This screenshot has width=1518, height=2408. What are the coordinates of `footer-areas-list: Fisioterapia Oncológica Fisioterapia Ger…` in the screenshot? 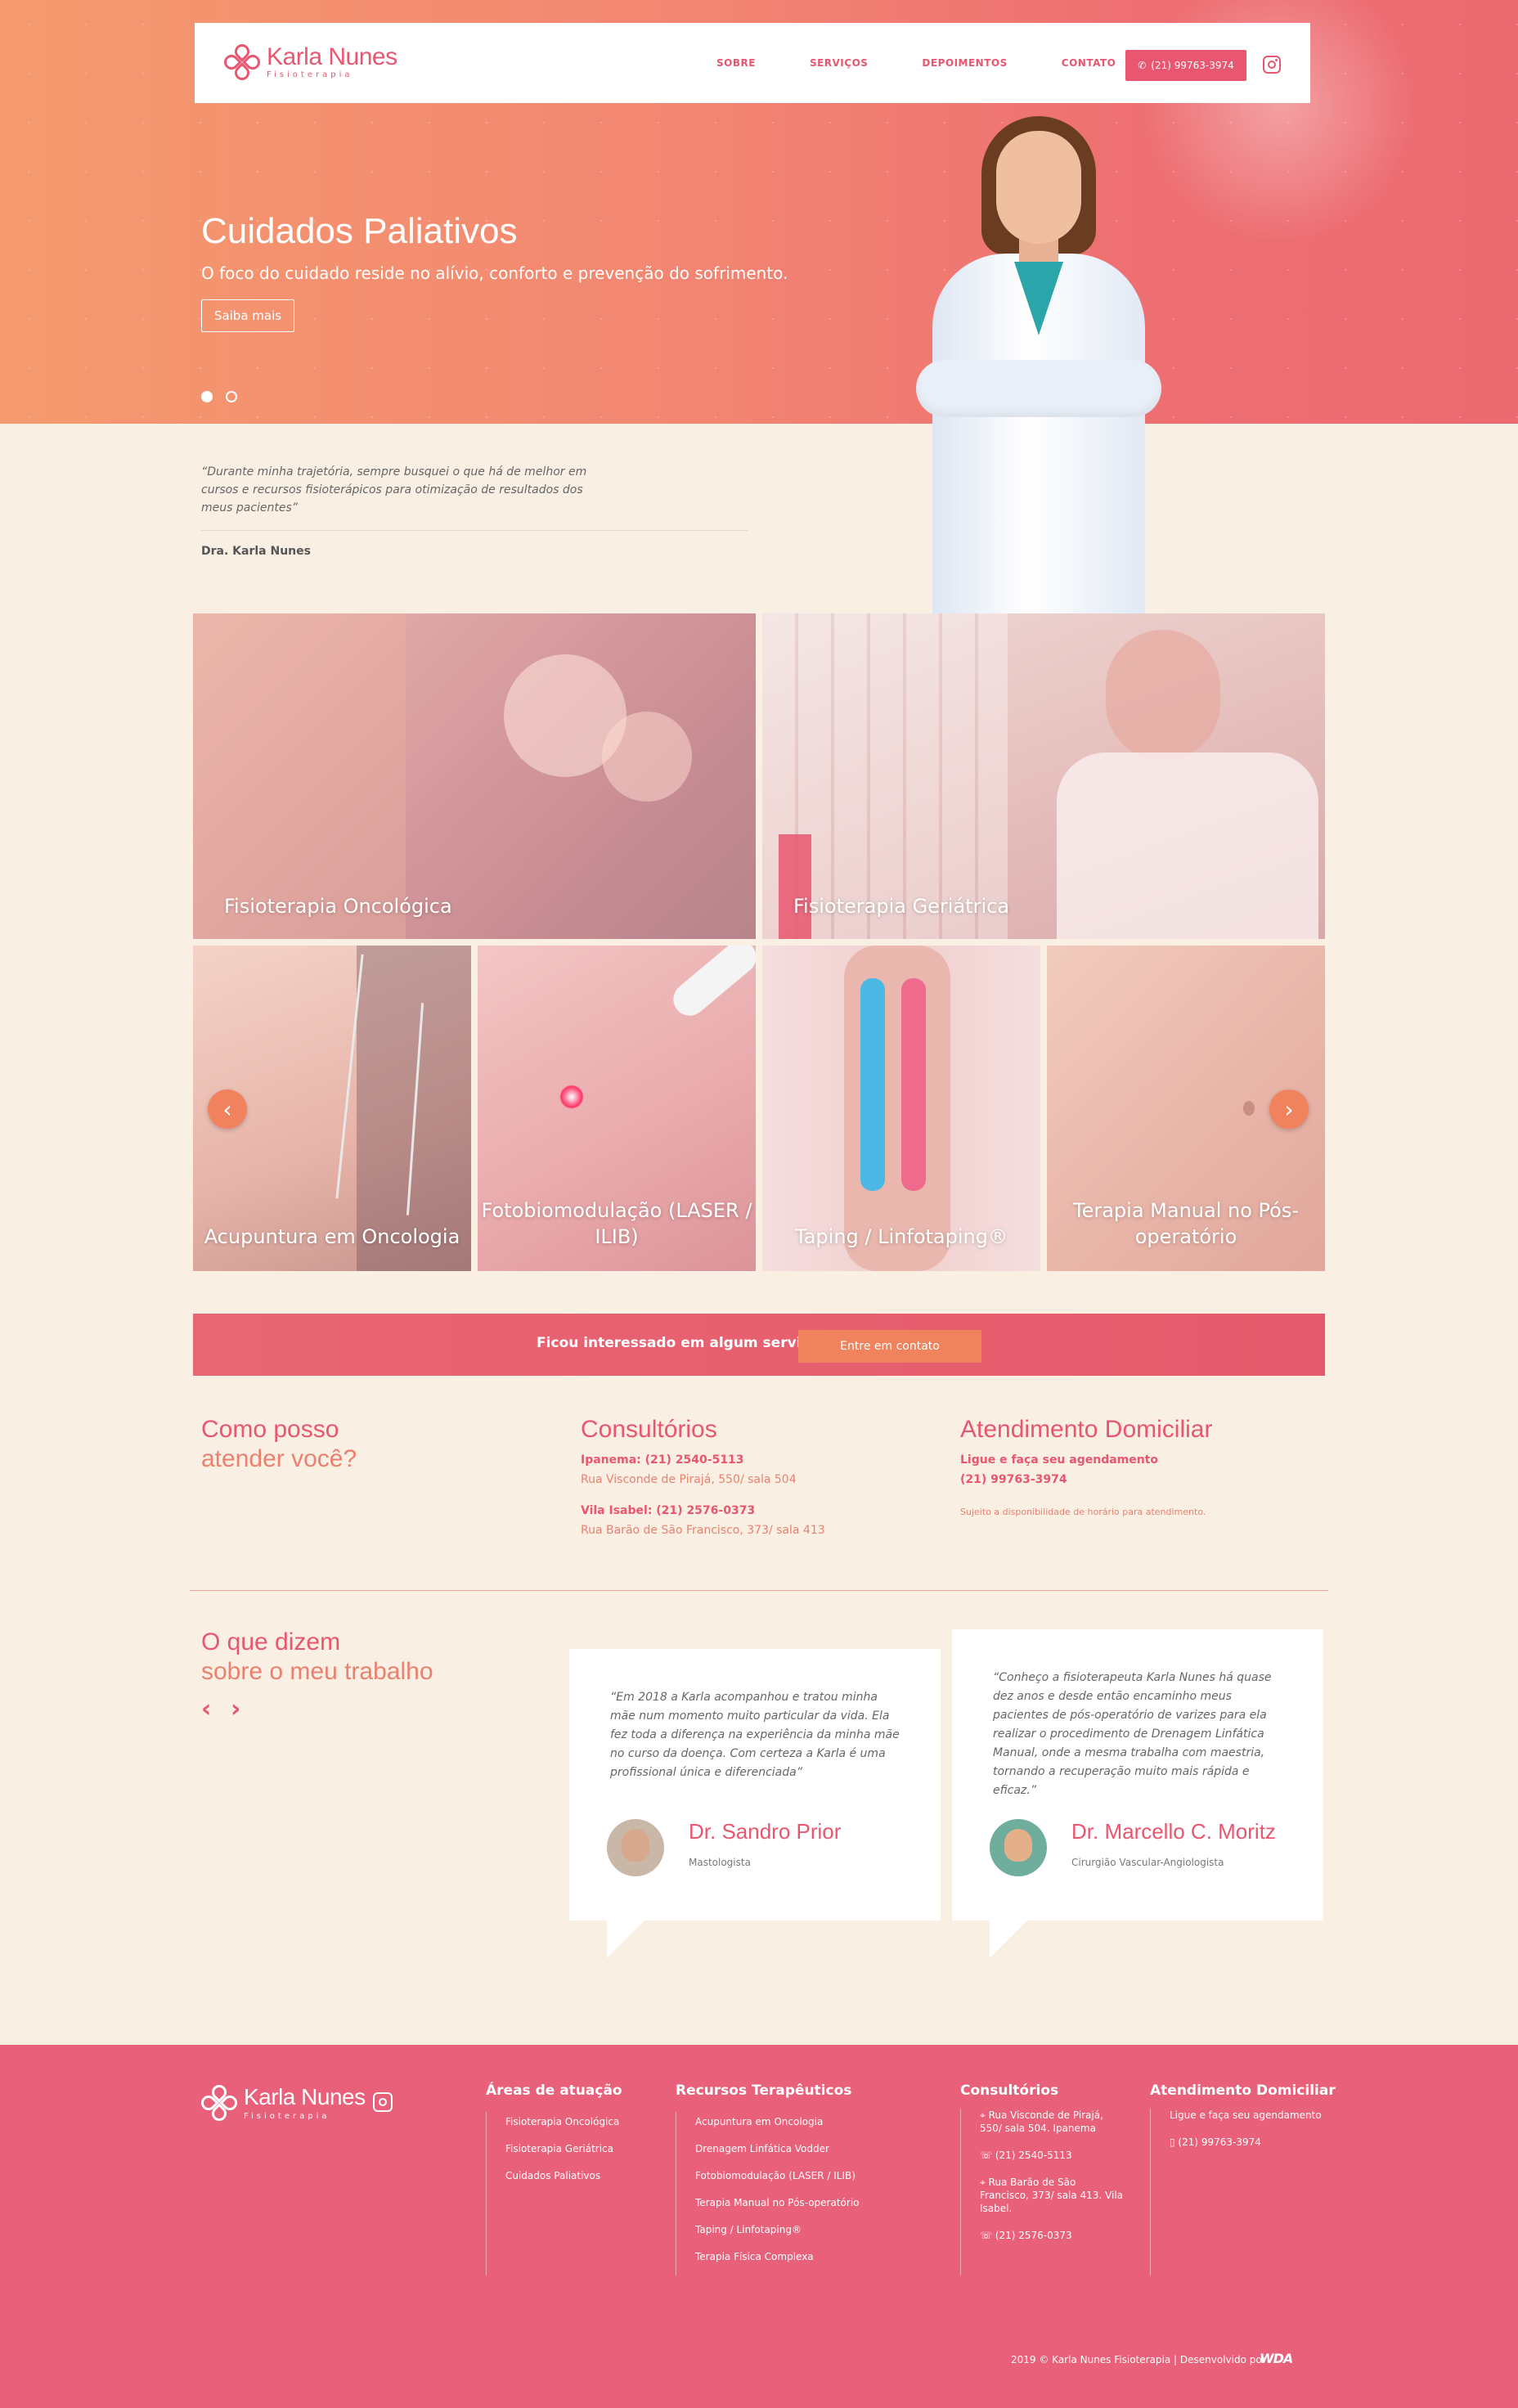 It's located at (562, 2155).